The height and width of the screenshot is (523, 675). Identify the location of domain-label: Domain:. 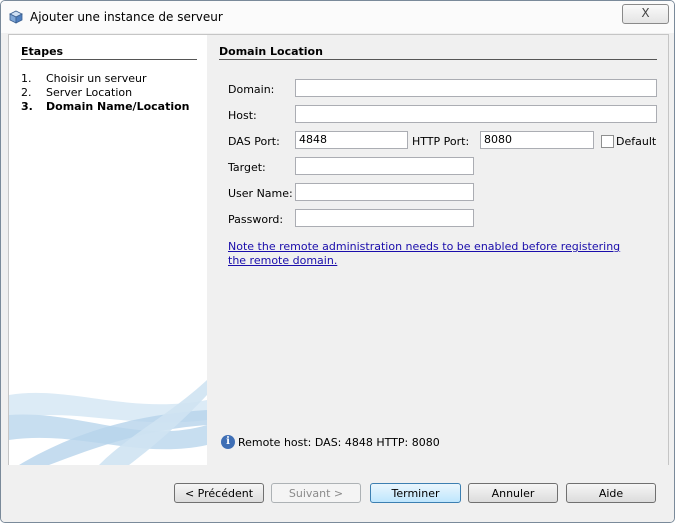
(251, 89).